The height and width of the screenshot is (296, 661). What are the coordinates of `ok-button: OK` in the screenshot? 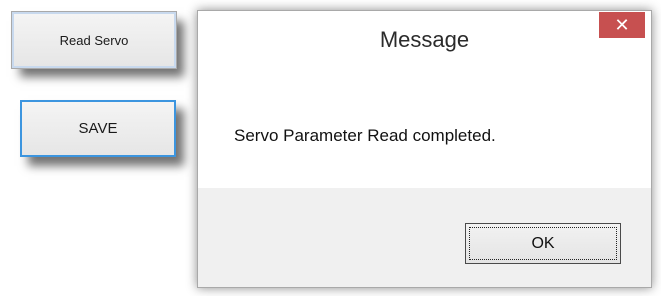 It's located at (543, 243).